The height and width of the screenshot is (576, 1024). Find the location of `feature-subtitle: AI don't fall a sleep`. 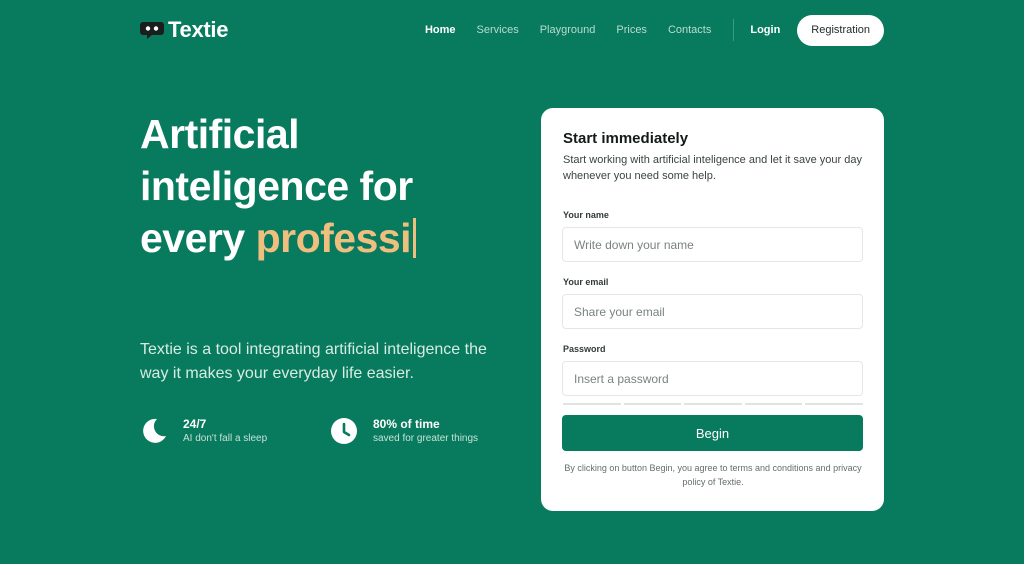

feature-subtitle: AI don't fall a sleep is located at coordinates (225, 438).